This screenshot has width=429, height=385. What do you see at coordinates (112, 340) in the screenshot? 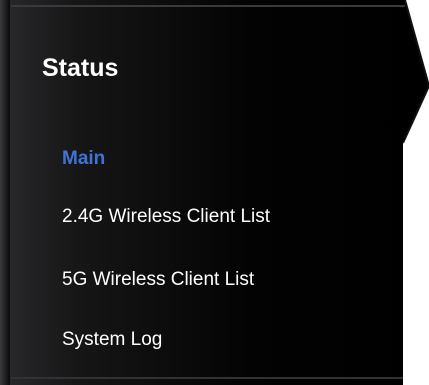
I see `menu-item-system-log: System Log` at bounding box center [112, 340].